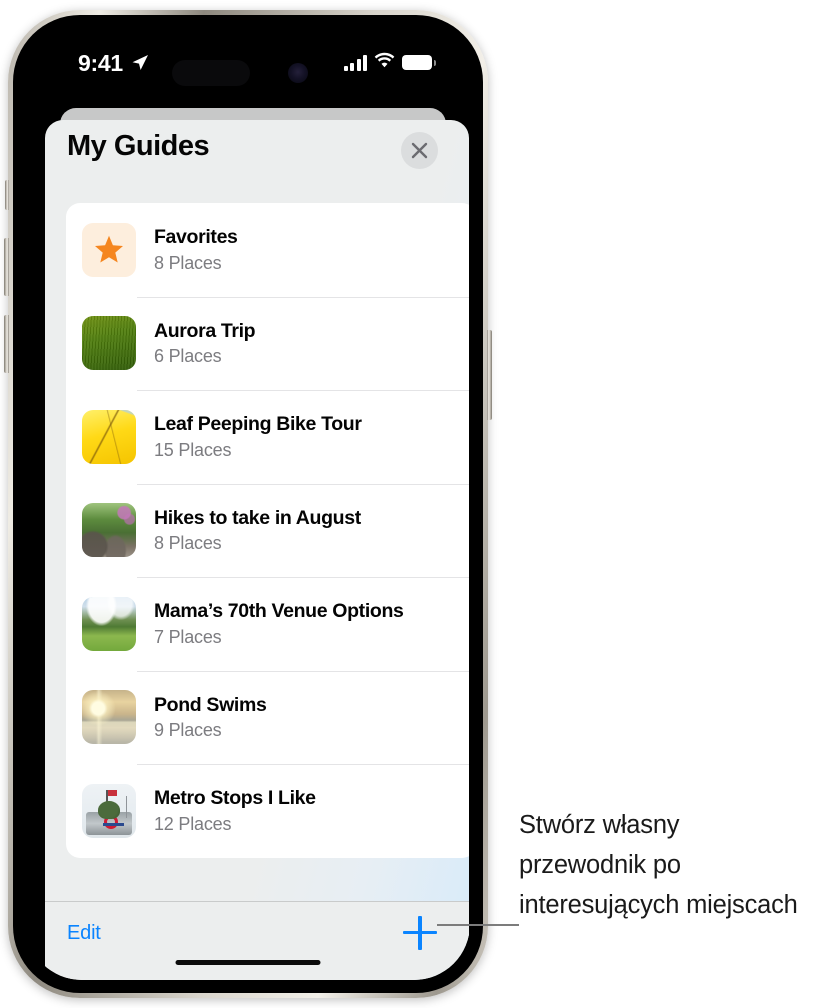  What do you see at coordinates (109, 343) in the screenshot?
I see `green-field-thumb` at bounding box center [109, 343].